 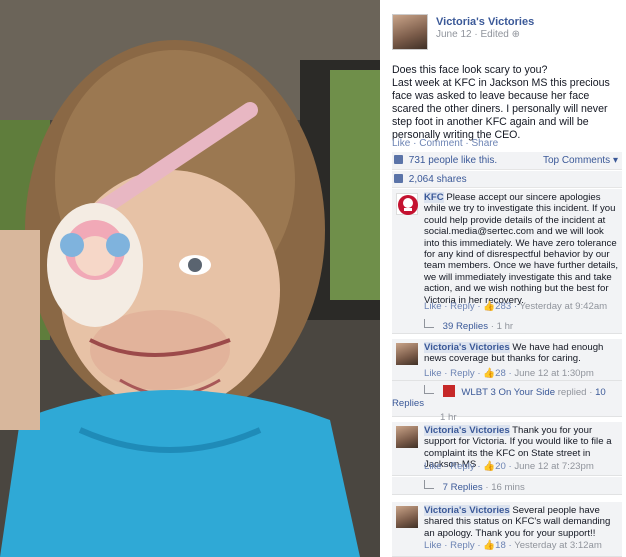 I want to click on comment-author: KFC, so click(x=434, y=197).